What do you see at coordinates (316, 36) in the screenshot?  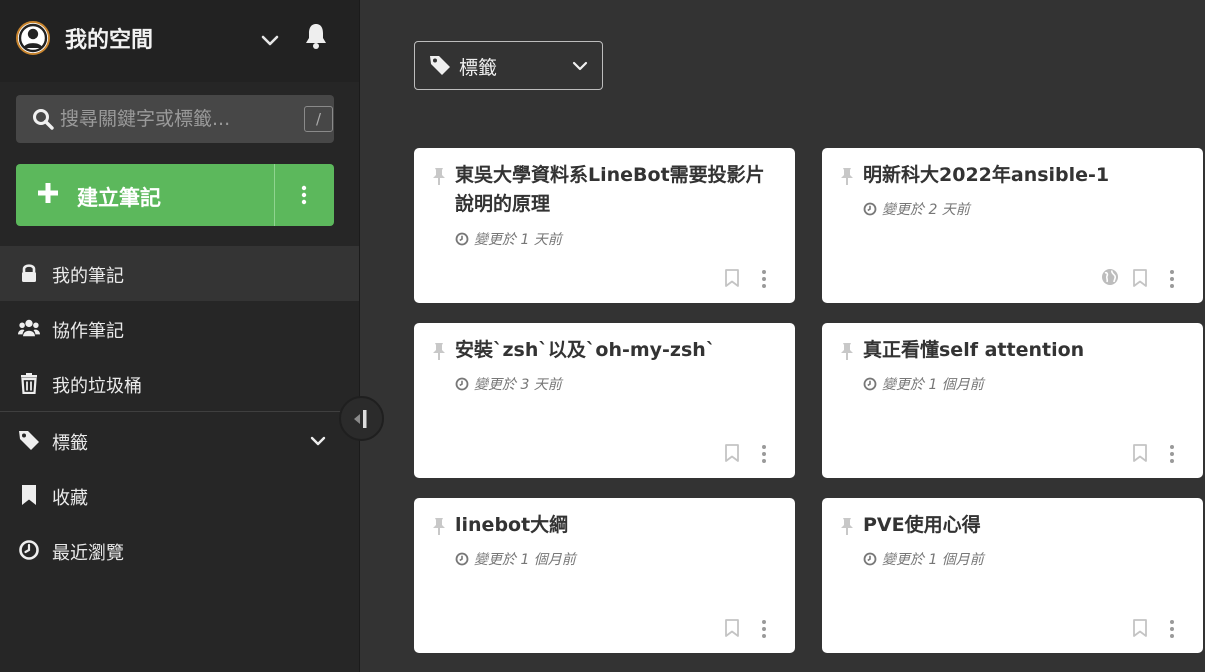 I see `bell-icon` at bounding box center [316, 36].